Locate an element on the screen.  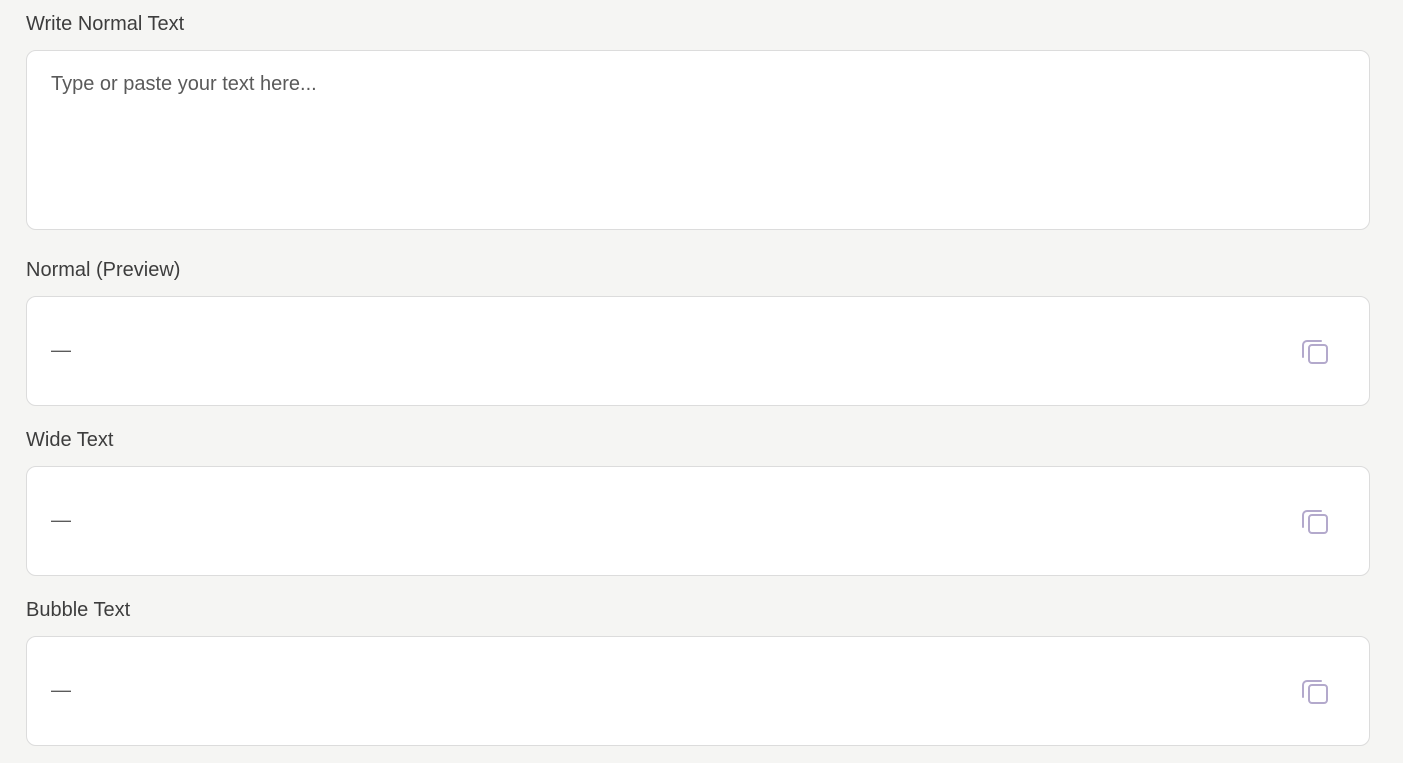
output-value-bubble: — is located at coordinates (61, 690).